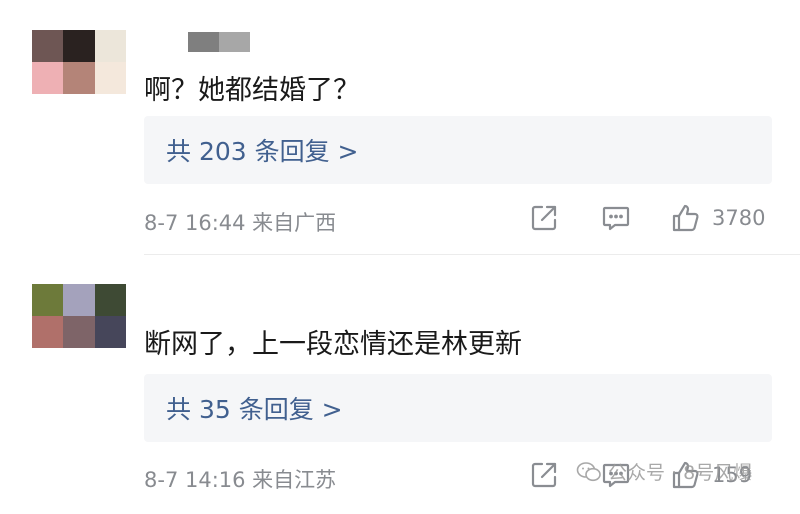  What do you see at coordinates (458, 150) in the screenshot?
I see `replies-button: 共 203 条回复 >` at bounding box center [458, 150].